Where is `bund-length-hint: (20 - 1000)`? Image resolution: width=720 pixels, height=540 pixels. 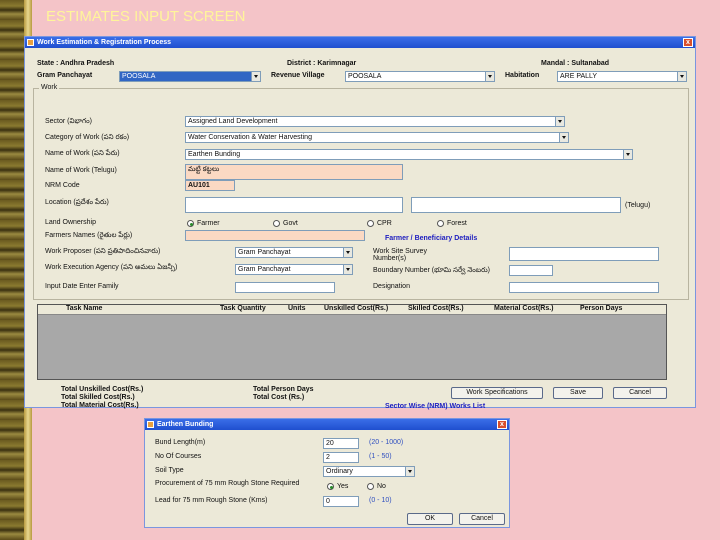 bund-length-hint: (20 - 1000) is located at coordinates (386, 442).